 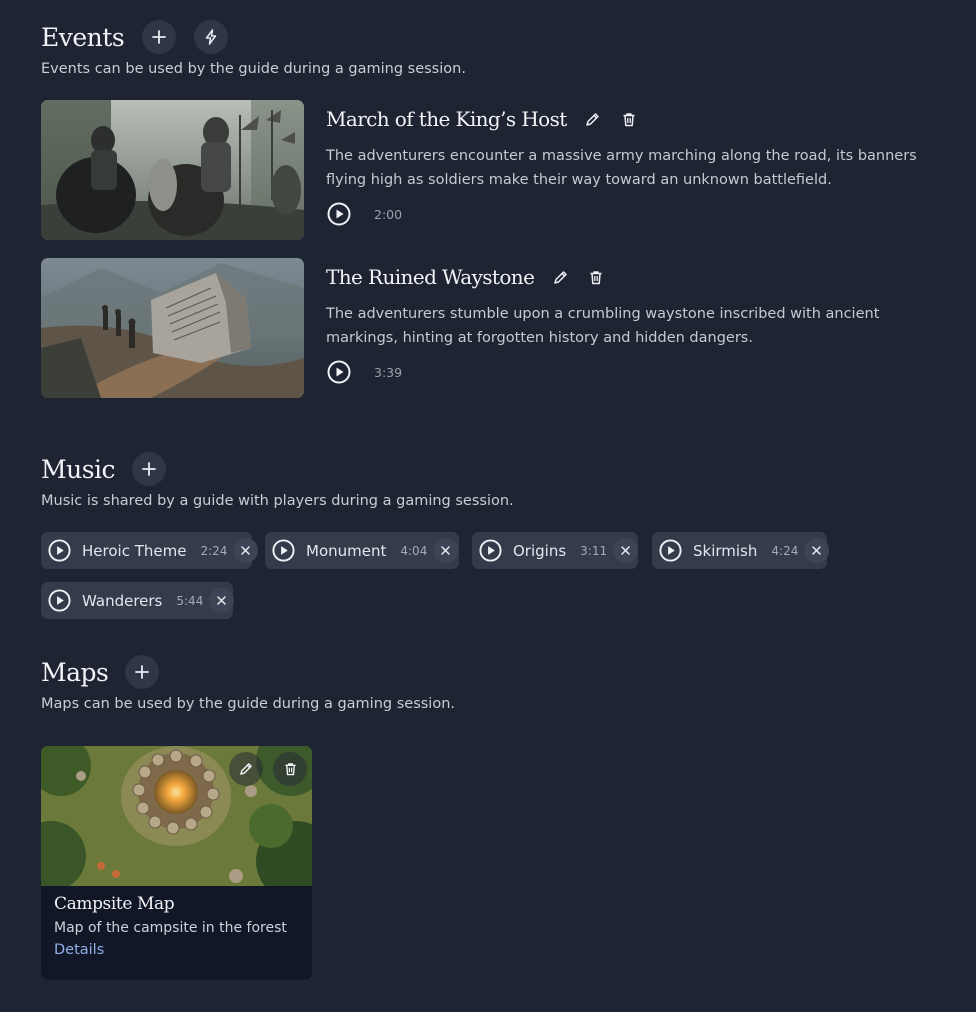 I want to click on delete-map-button, so click(x=290, y=769).